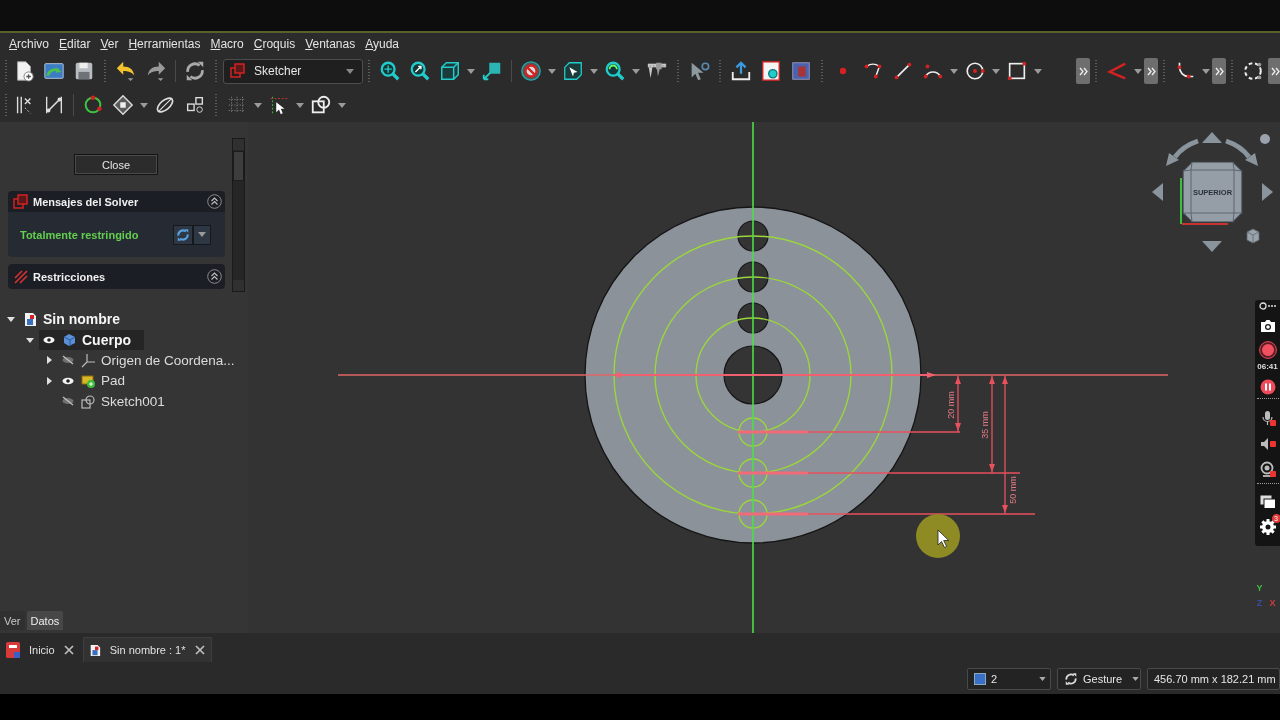  Describe the element at coordinates (492, 71) in the screenshot. I see `arrow-square-icon` at that location.